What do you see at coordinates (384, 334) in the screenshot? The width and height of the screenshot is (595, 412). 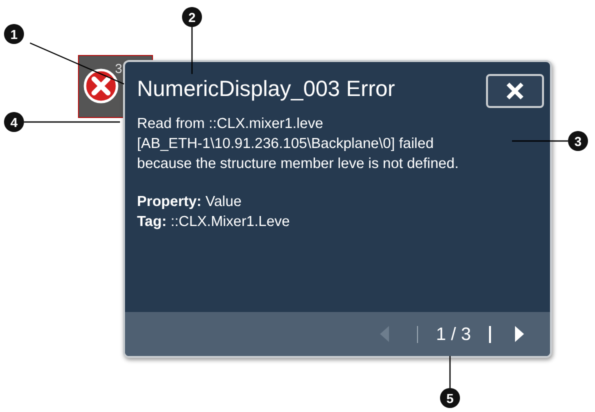 I see `left-arrow-icon` at bounding box center [384, 334].